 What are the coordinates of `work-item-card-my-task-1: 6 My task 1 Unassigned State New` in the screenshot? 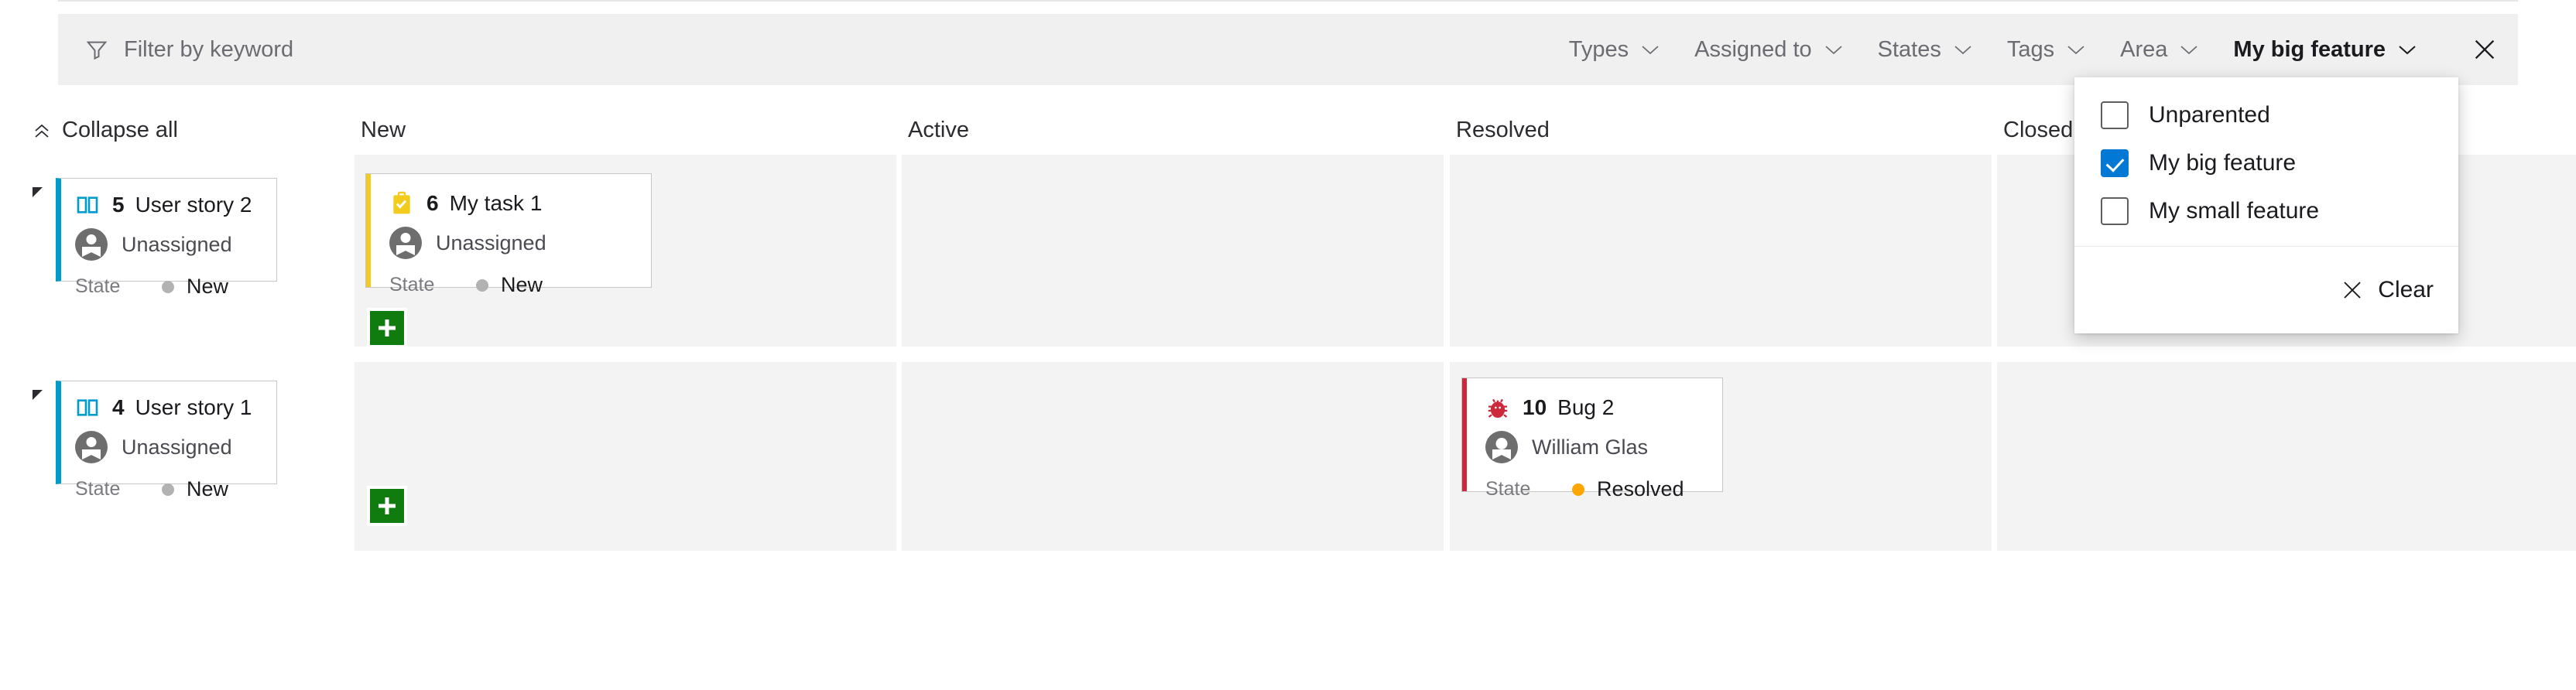 It's located at (509, 234).